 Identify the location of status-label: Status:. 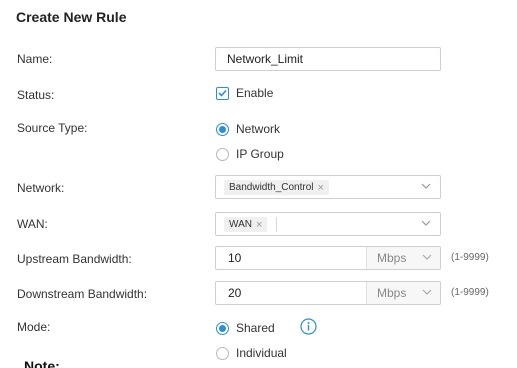
(36, 95).